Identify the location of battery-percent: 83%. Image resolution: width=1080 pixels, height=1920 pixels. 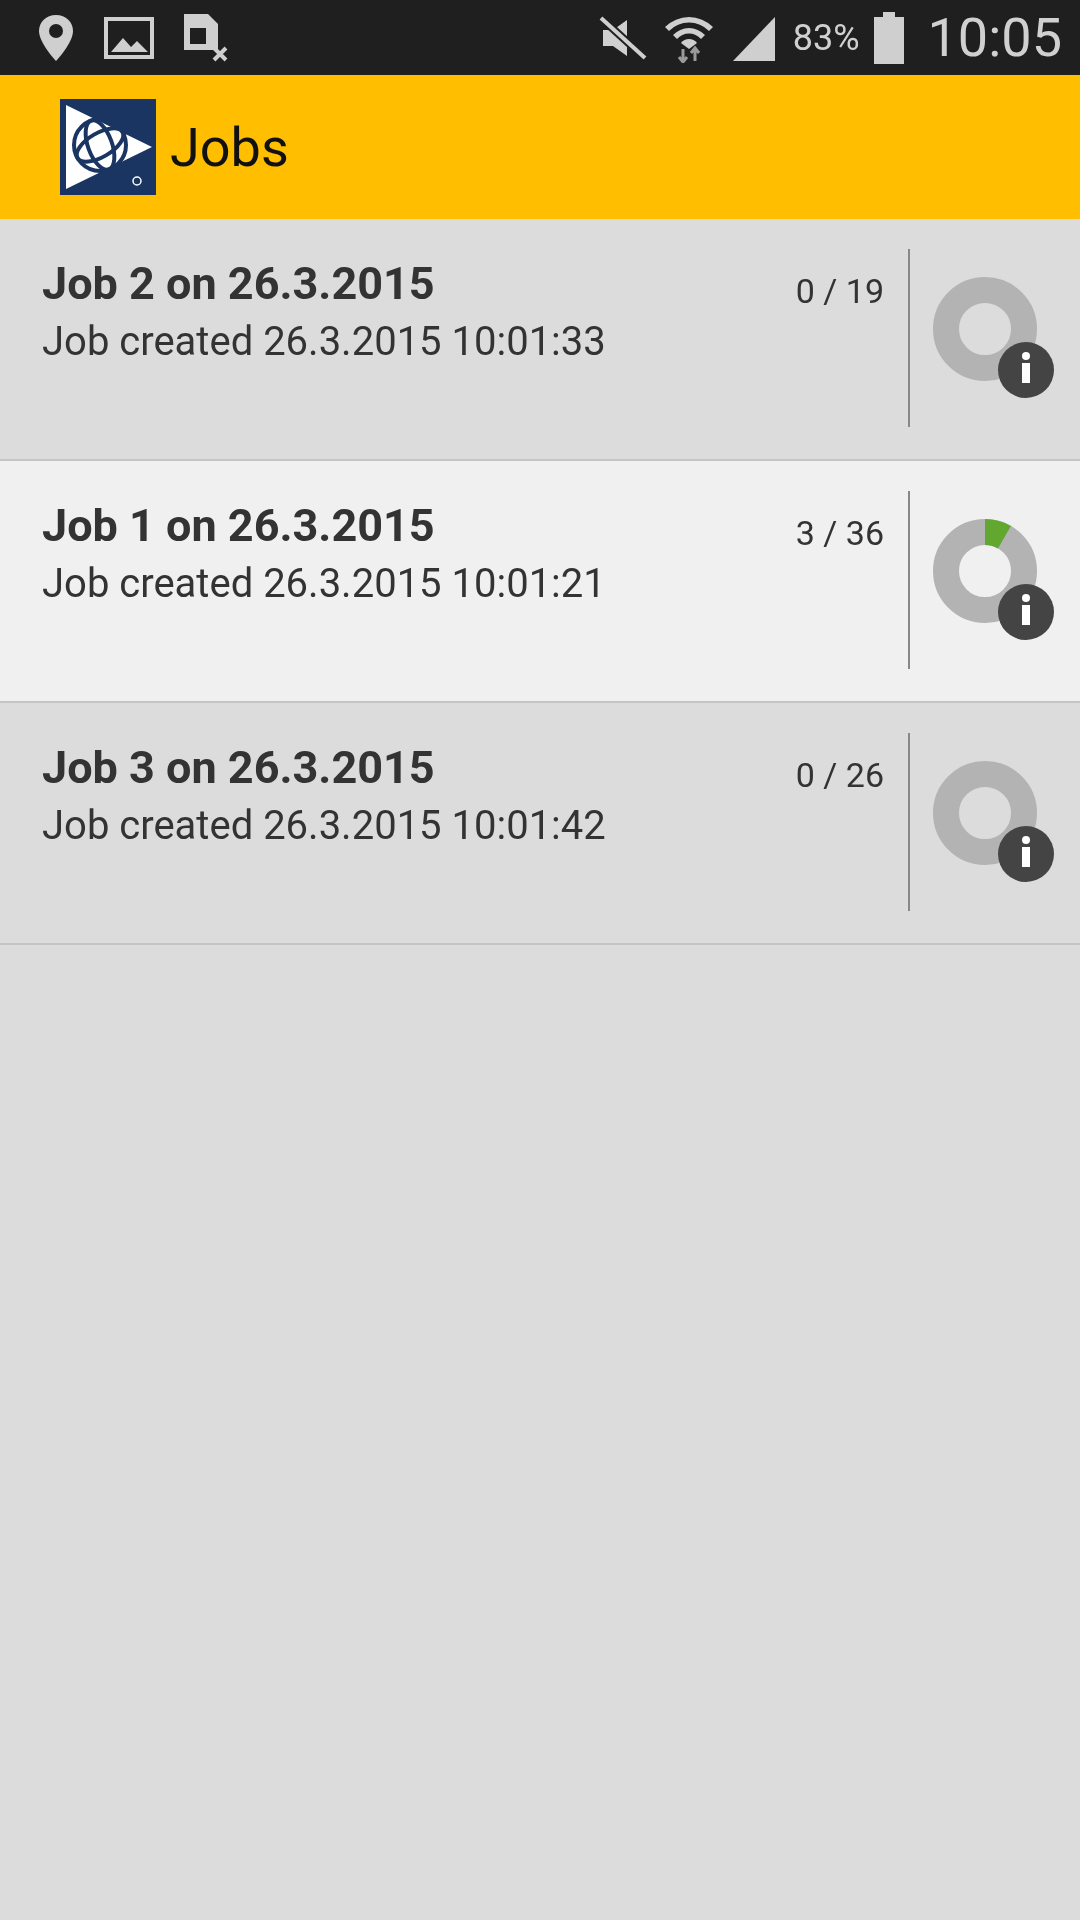
(826, 37).